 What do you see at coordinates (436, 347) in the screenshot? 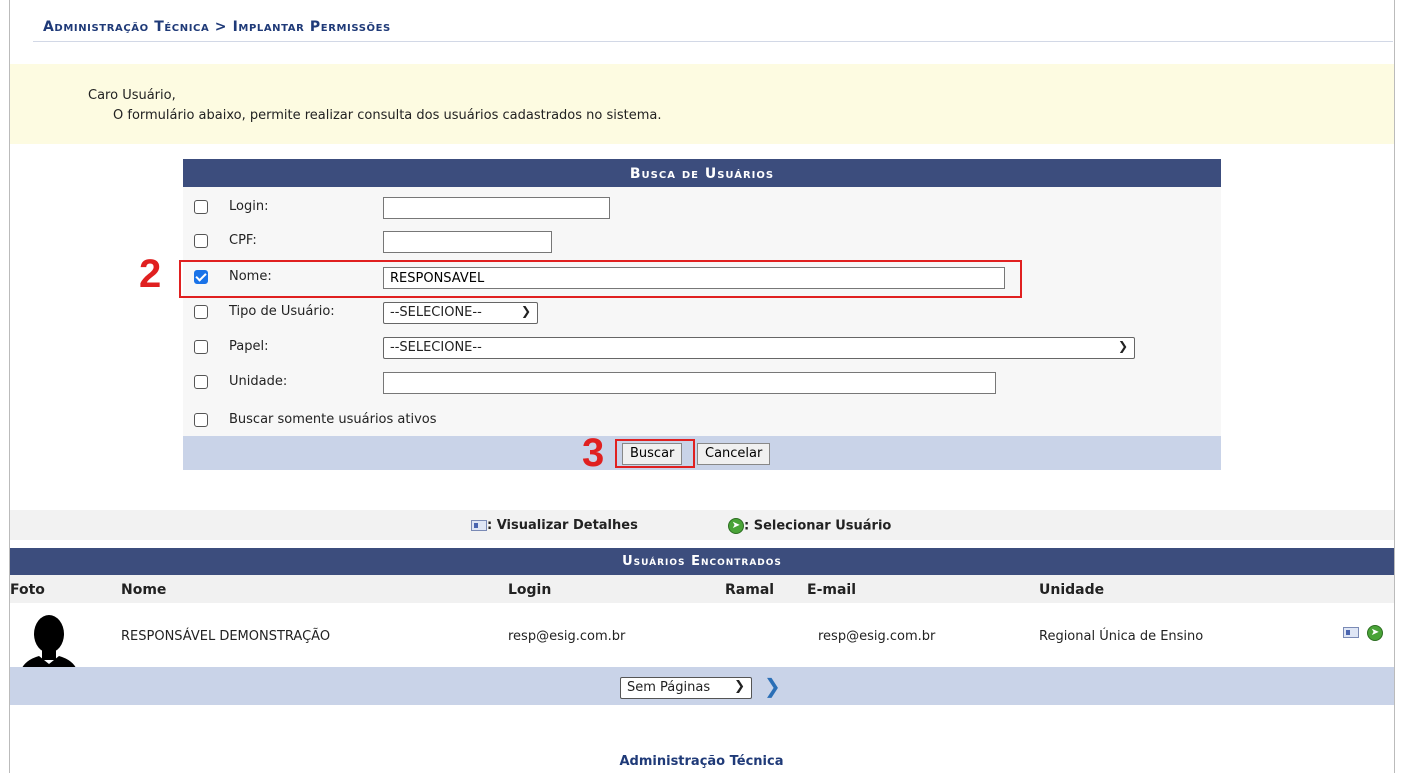
I see `papel-value: --SELECIONE--` at bounding box center [436, 347].